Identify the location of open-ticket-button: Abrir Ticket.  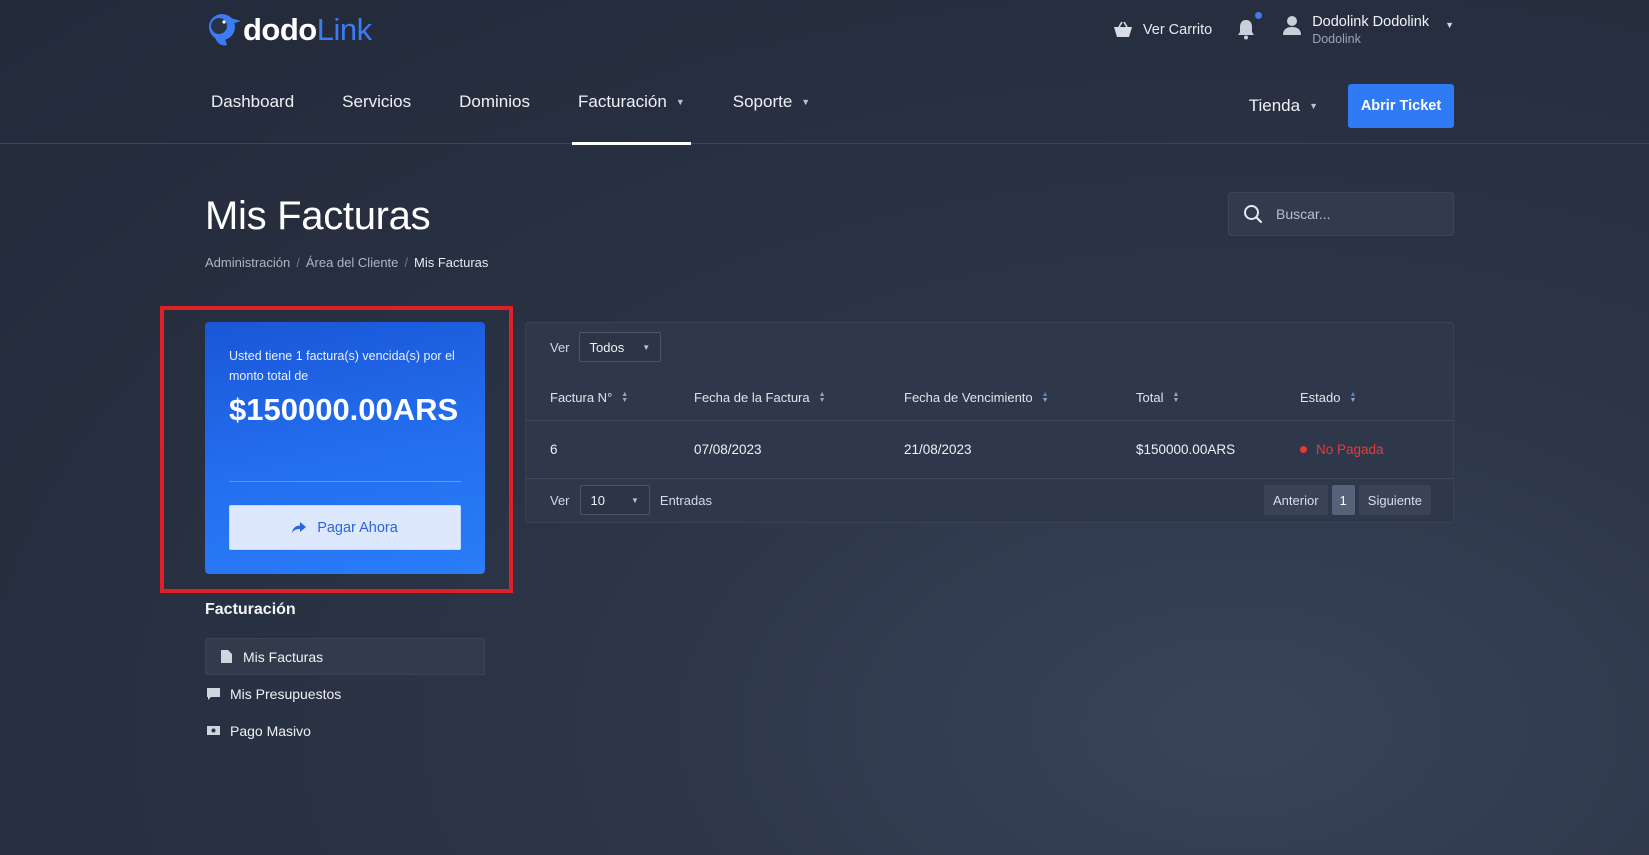
(1401, 106).